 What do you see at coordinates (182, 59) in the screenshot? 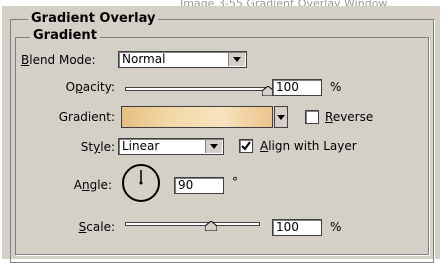
I see `blend-mode-select: Normal` at bounding box center [182, 59].